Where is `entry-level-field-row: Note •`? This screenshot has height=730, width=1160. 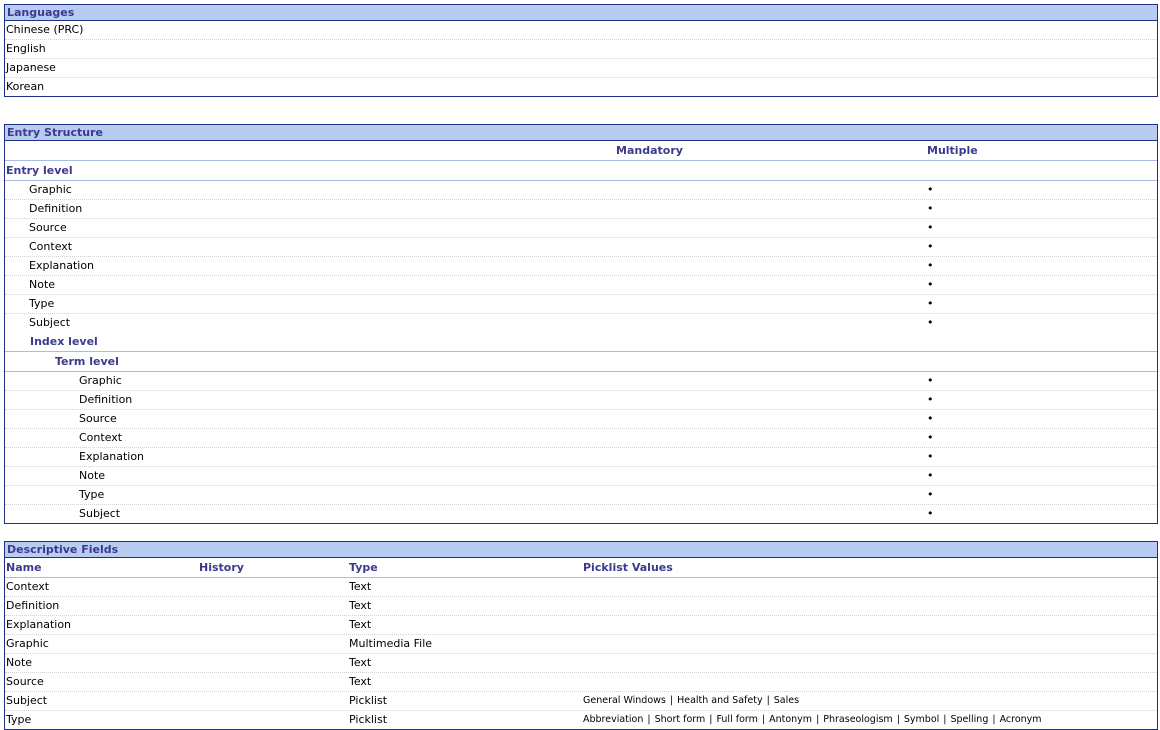
entry-level-field-row: Note • is located at coordinates (581, 285).